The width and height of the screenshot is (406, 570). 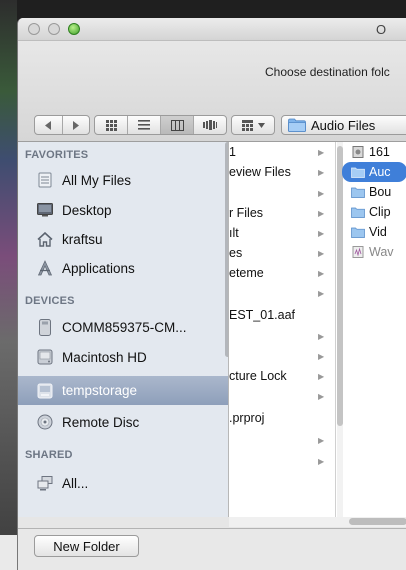 What do you see at coordinates (358, 152) in the screenshot?
I see `file-icon` at bounding box center [358, 152].